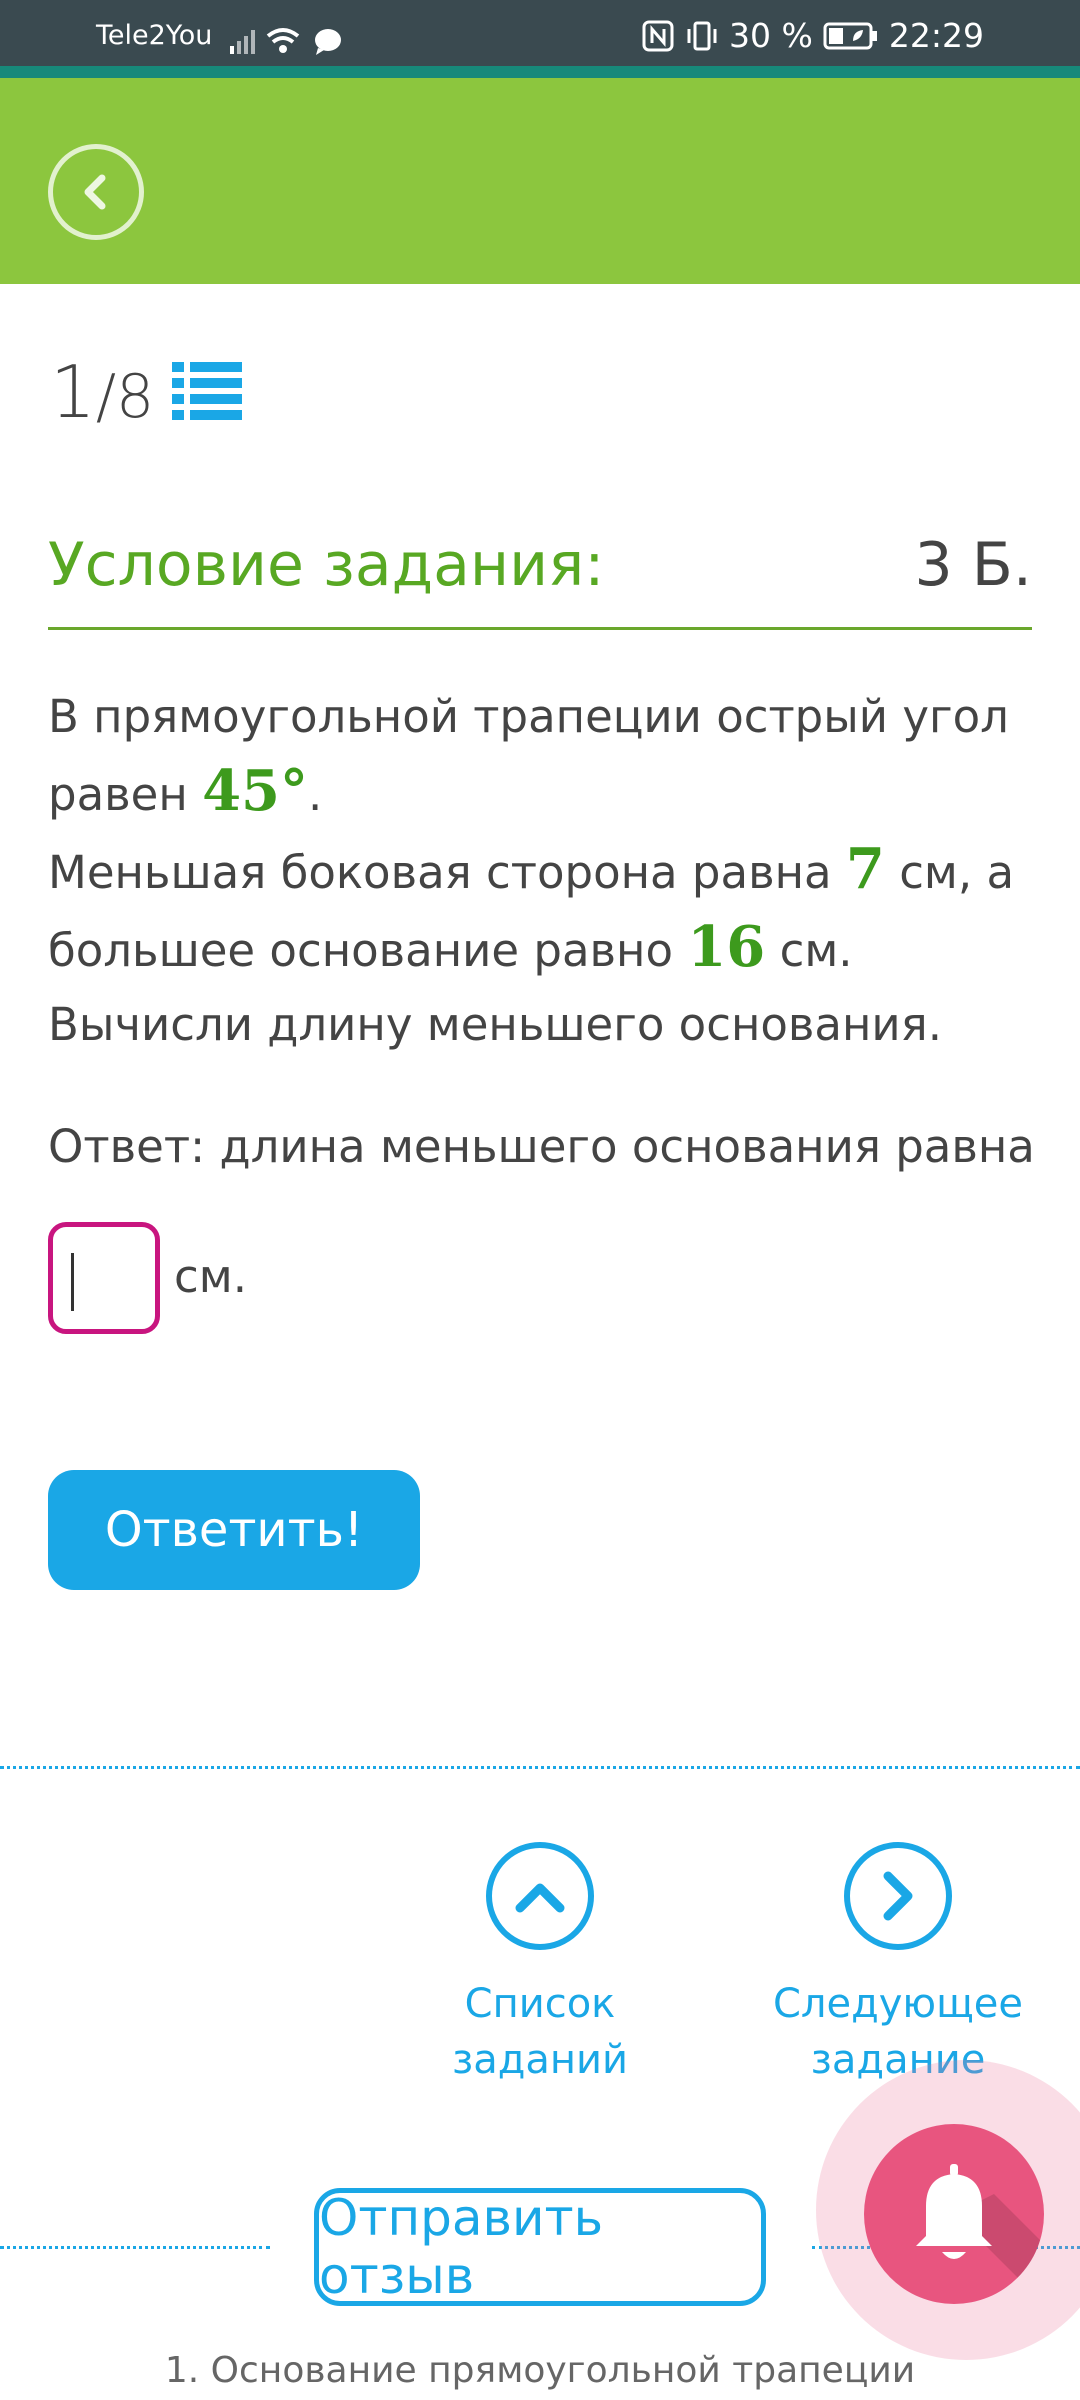 The width and height of the screenshot is (1080, 2400). I want to click on task-text-3: Меньшая боковая сторона равна, so click(440, 872).